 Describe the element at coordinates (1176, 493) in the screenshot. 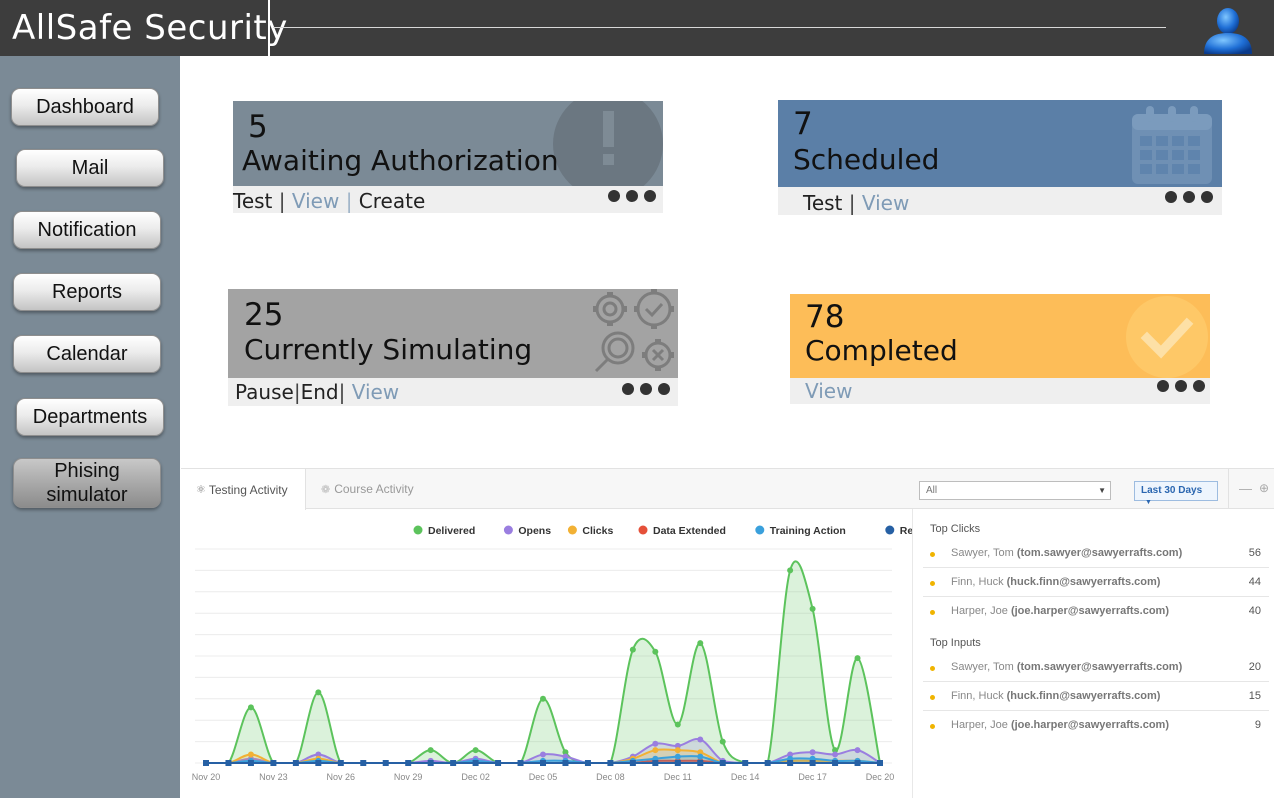

I see `date-range-button: Last 30 Days ▼` at that location.